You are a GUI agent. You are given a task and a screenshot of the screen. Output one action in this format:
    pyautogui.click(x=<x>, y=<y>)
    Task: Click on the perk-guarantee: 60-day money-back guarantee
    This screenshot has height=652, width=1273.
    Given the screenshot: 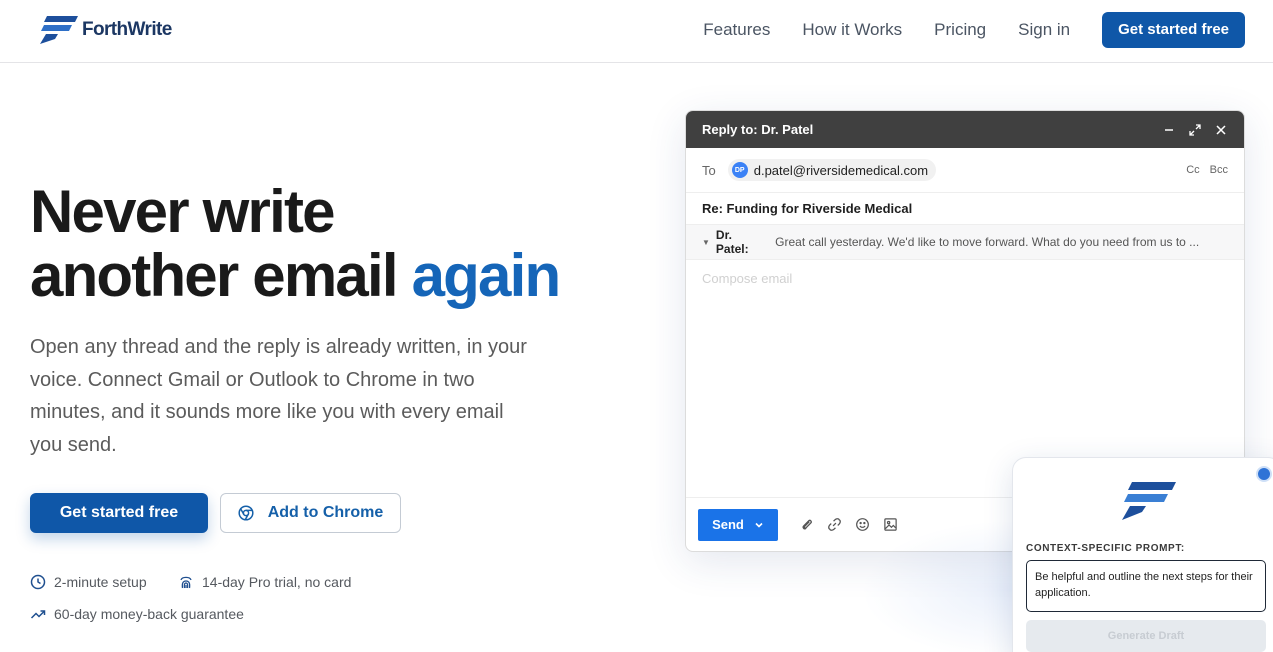 What is the action you would take?
    pyautogui.click(x=137, y=614)
    